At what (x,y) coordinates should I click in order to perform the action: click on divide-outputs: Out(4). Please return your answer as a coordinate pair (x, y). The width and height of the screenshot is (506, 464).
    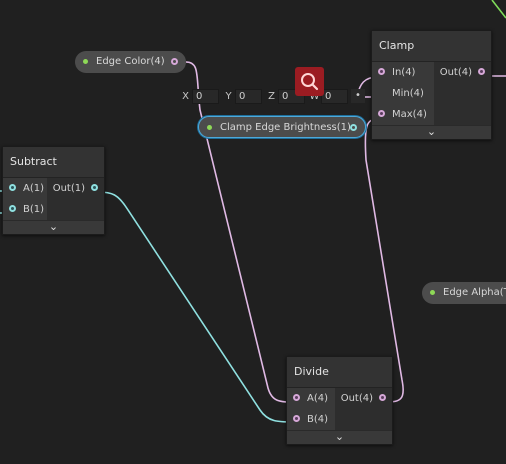
    Looking at the image, I should click on (363, 409).